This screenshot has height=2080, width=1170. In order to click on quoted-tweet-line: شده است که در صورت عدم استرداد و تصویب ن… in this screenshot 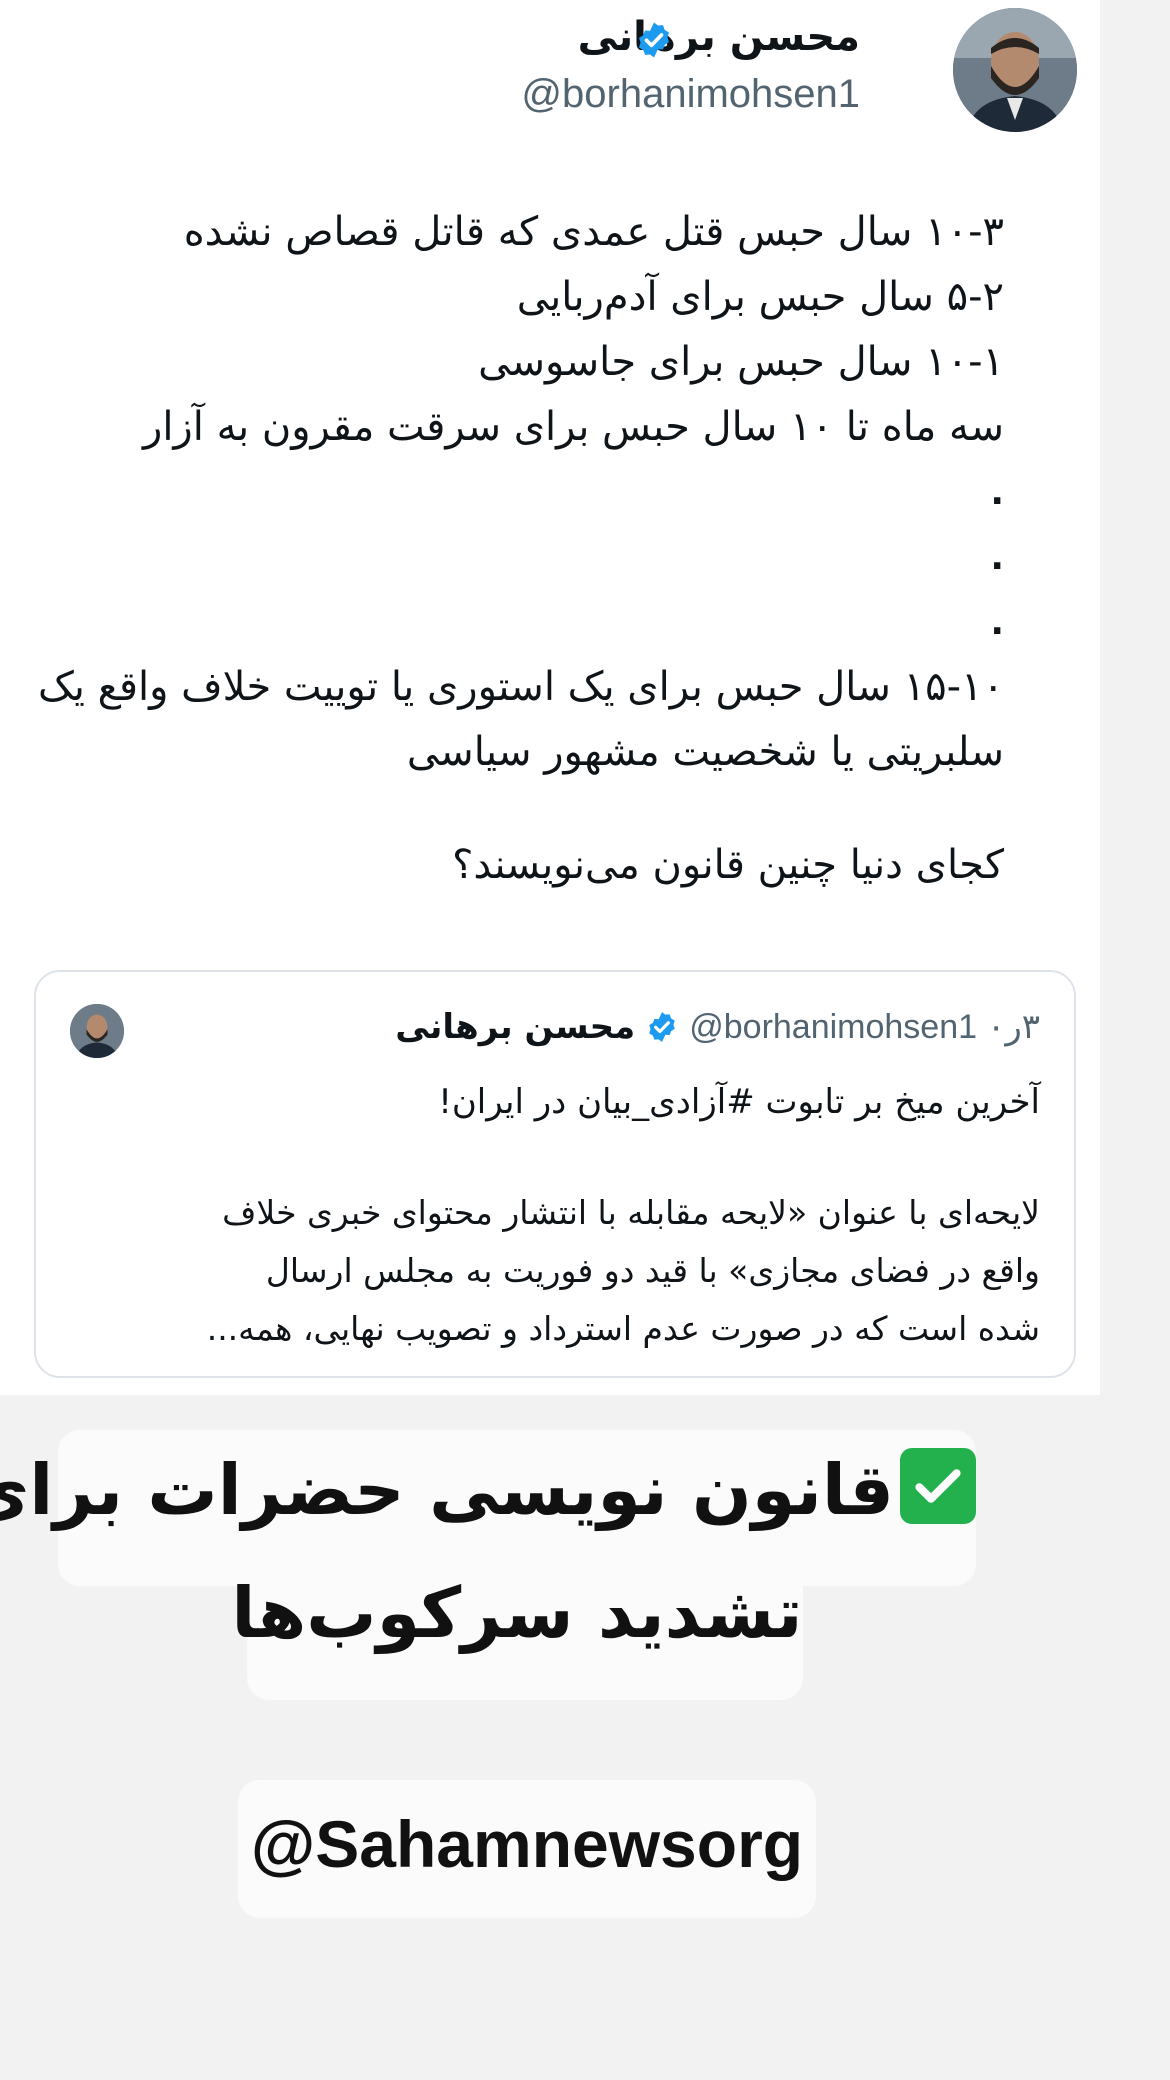, I will do `click(623, 1328)`.